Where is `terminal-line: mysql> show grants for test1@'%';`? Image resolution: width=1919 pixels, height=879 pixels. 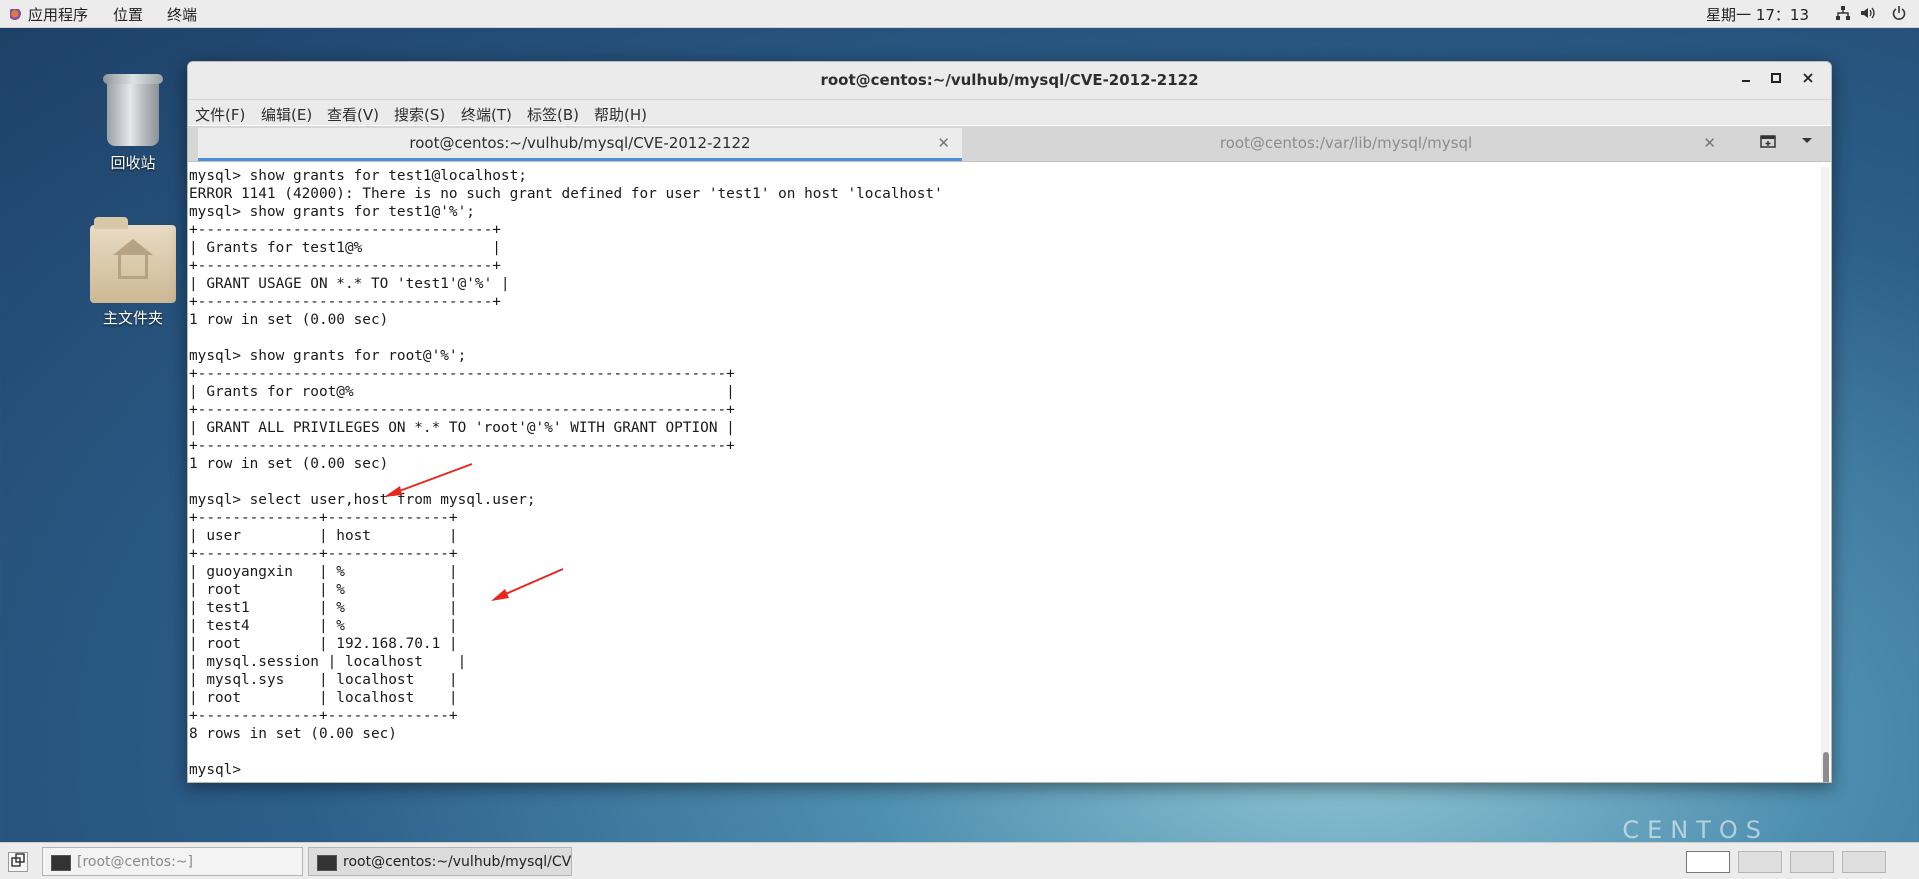
terminal-line: mysql> show grants for test1@'%'; is located at coordinates (332, 212).